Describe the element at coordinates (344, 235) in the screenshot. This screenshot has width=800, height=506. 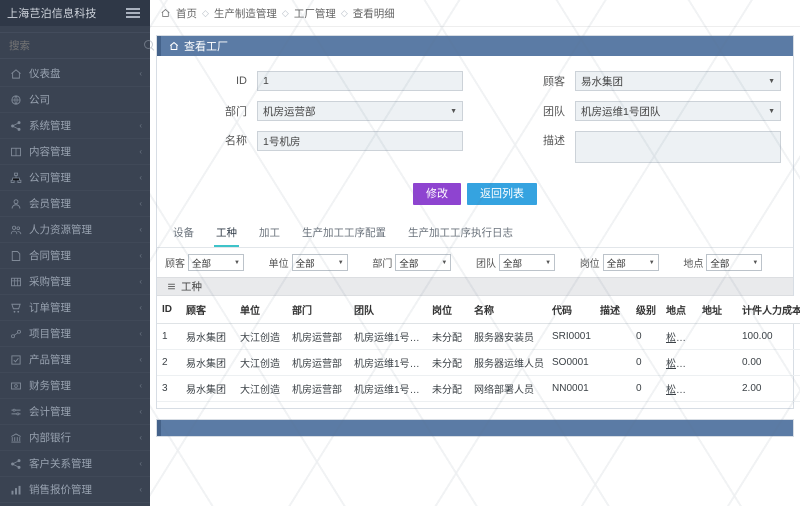
I see `tab-process-config: 生产加工工序配置` at that location.